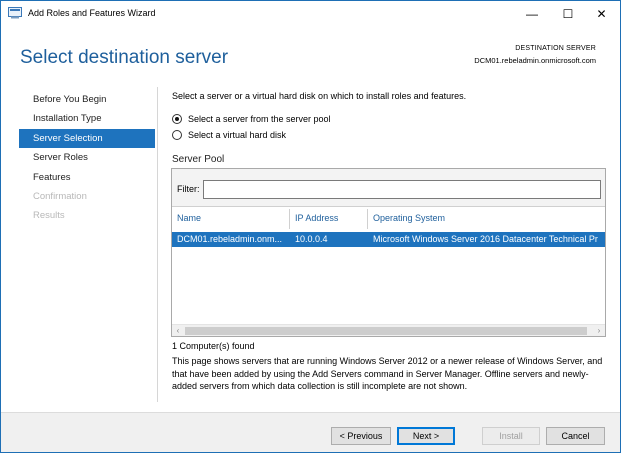 Image resolution: width=621 pixels, height=453 pixels. Describe the element at coordinates (555, 48) in the screenshot. I see `destination-server-label: DESTINATION SERVER` at that location.